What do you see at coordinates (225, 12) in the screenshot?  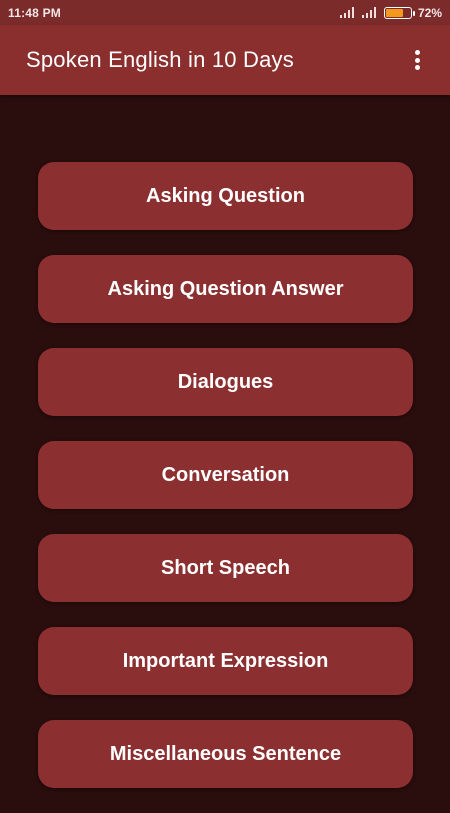 I see `status-bar: 11:48 PM 72%` at bounding box center [225, 12].